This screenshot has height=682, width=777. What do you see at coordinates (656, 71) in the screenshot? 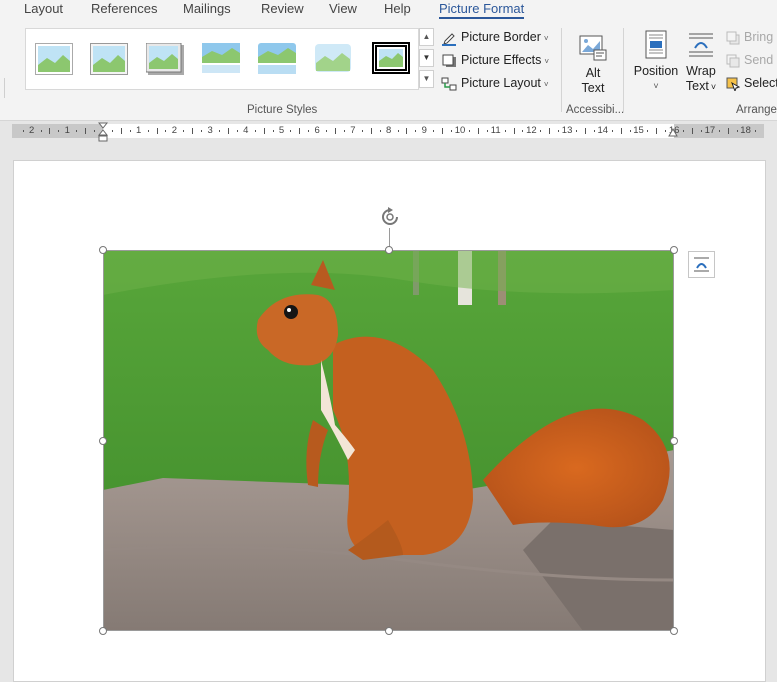
I see `position-label: Position` at bounding box center [656, 71].